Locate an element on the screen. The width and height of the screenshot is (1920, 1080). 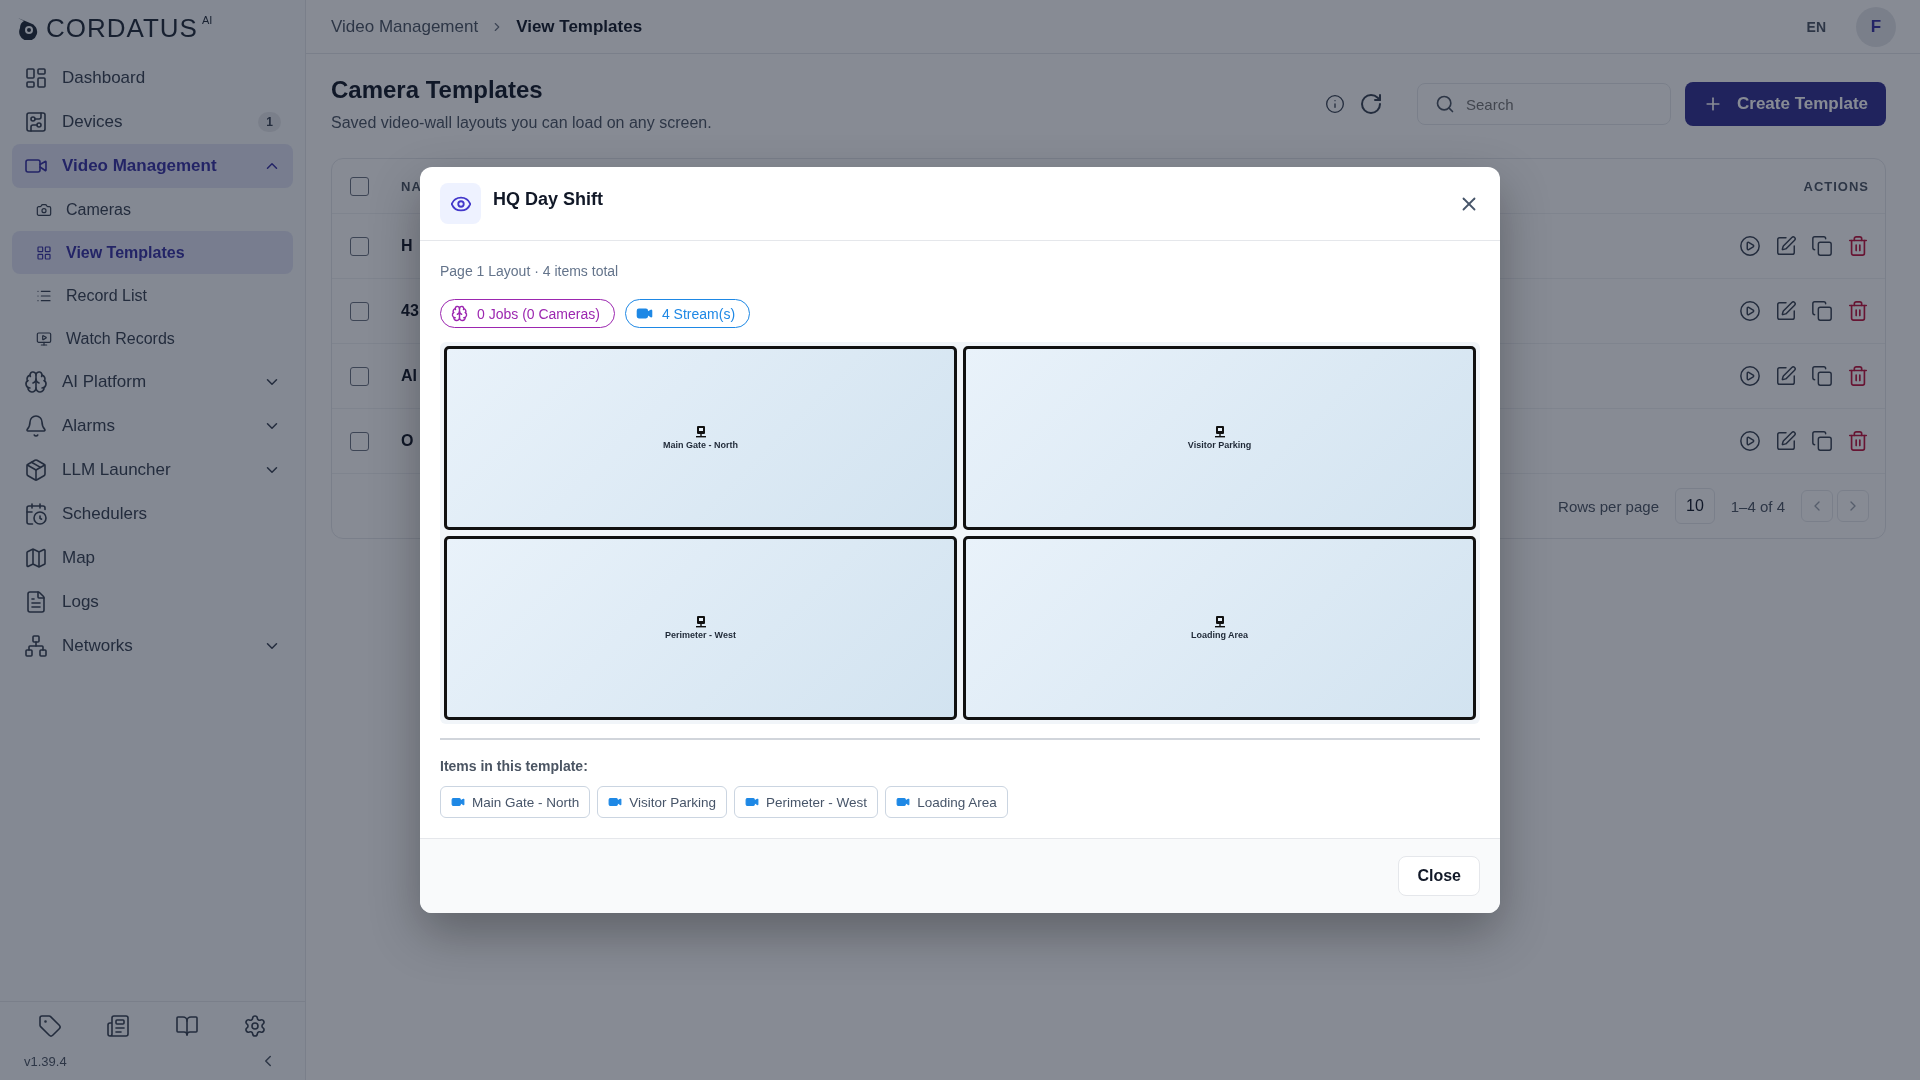
grid-icon is located at coordinates (44, 252).